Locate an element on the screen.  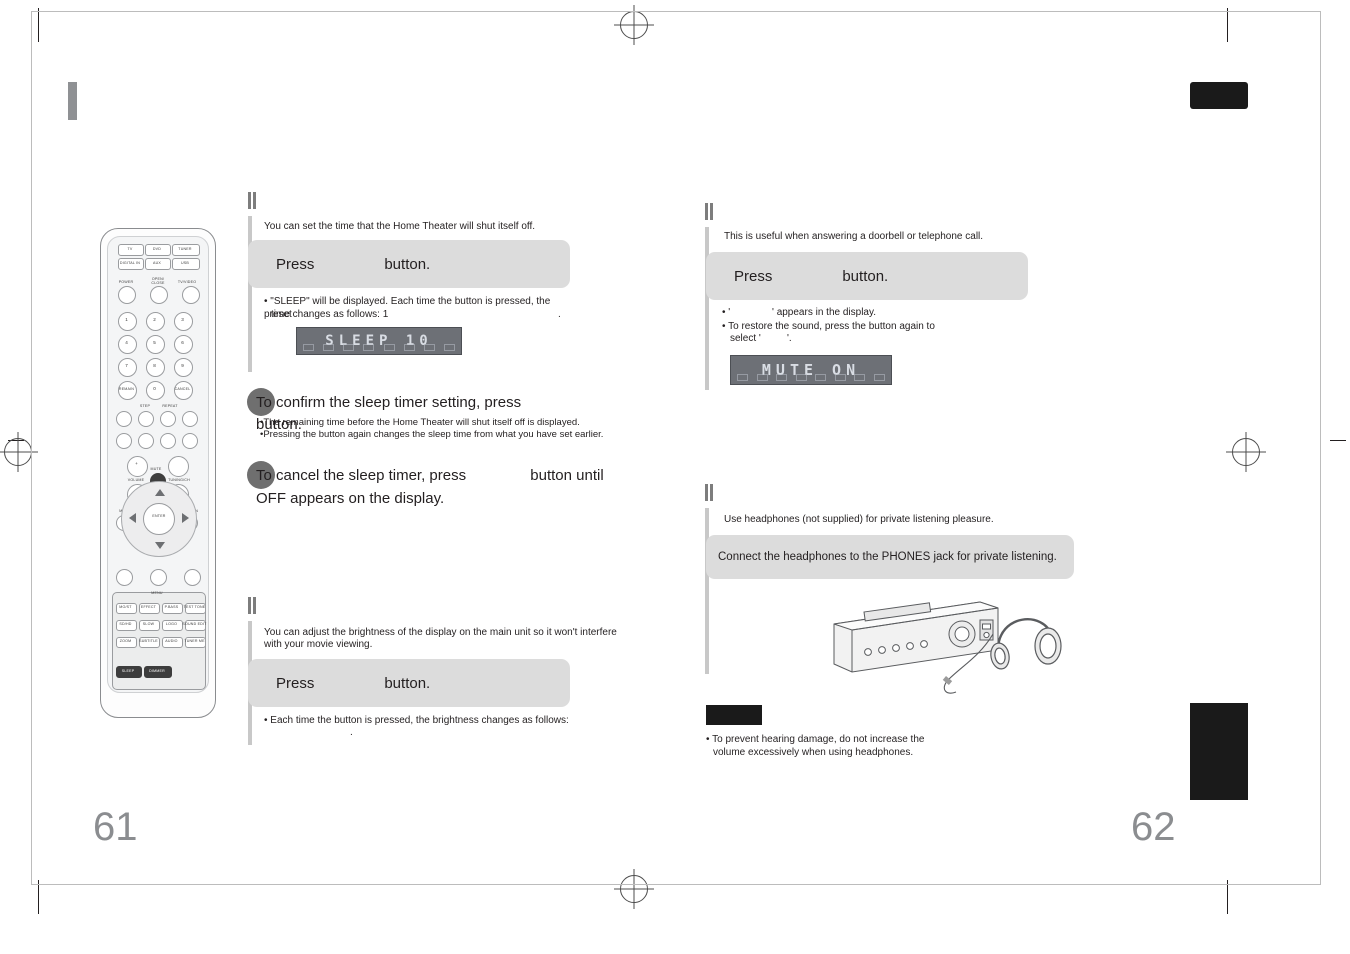
mute-press-bar: Press button. is located at coordinates (867, 276).